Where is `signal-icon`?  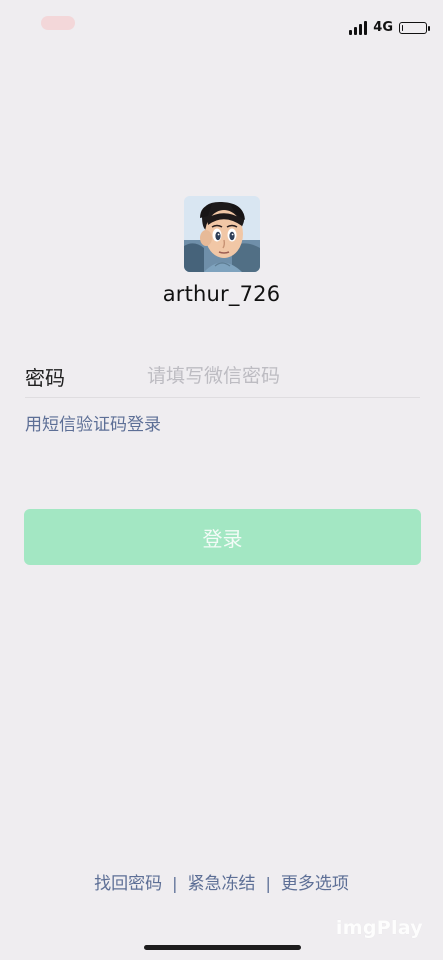
signal-icon is located at coordinates (358, 28).